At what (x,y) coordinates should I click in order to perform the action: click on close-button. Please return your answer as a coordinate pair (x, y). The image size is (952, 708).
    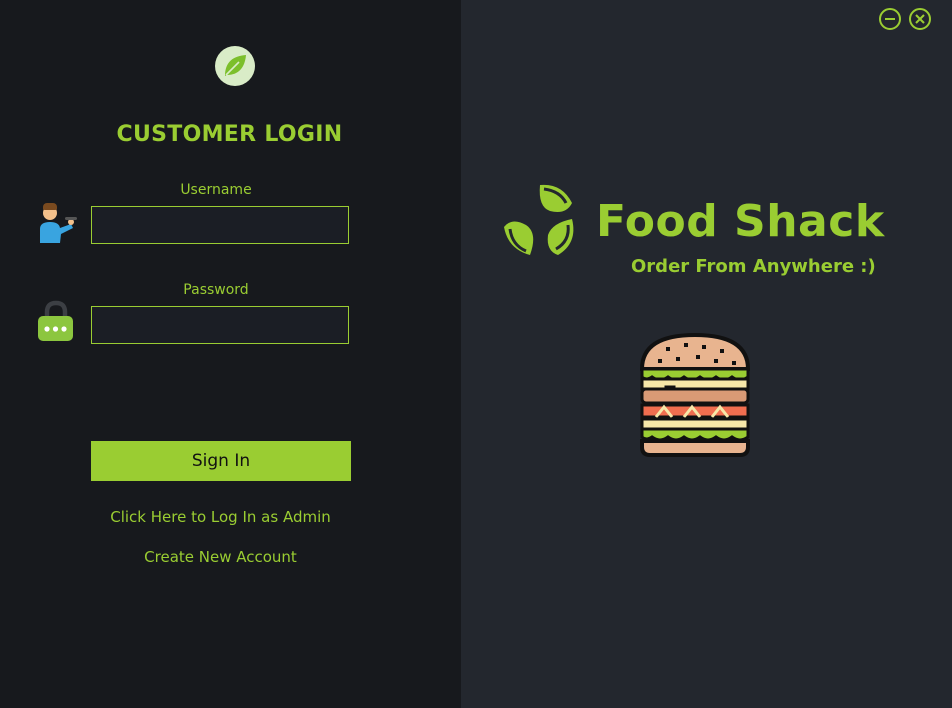
    Looking at the image, I should click on (920, 19).